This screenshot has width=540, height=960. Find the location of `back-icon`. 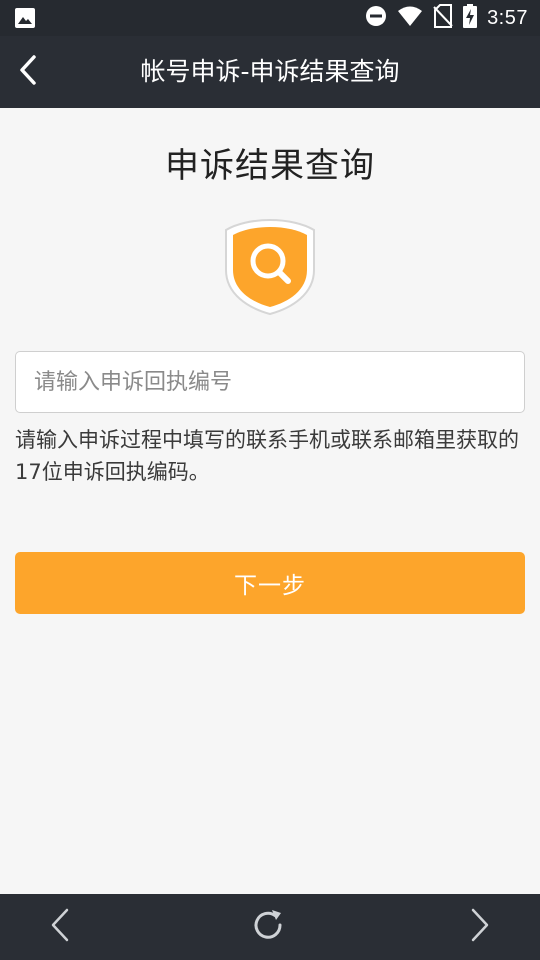

back-icon is located at coordinates (60, 927).